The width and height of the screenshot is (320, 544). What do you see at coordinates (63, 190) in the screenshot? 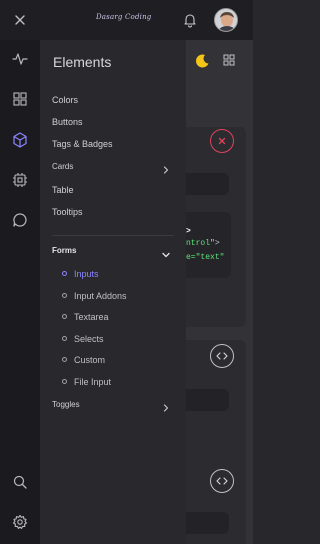
I see `menu-item-table: Table` at bounding box center [63, 190].